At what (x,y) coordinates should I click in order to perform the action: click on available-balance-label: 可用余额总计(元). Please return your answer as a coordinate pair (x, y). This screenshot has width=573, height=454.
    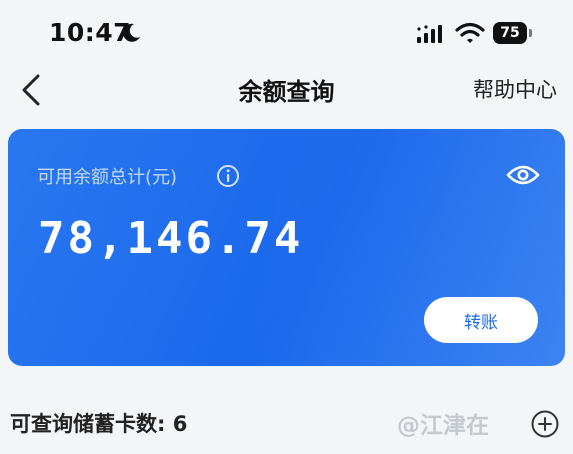
    Looking at the image, I should click on (107, 177).